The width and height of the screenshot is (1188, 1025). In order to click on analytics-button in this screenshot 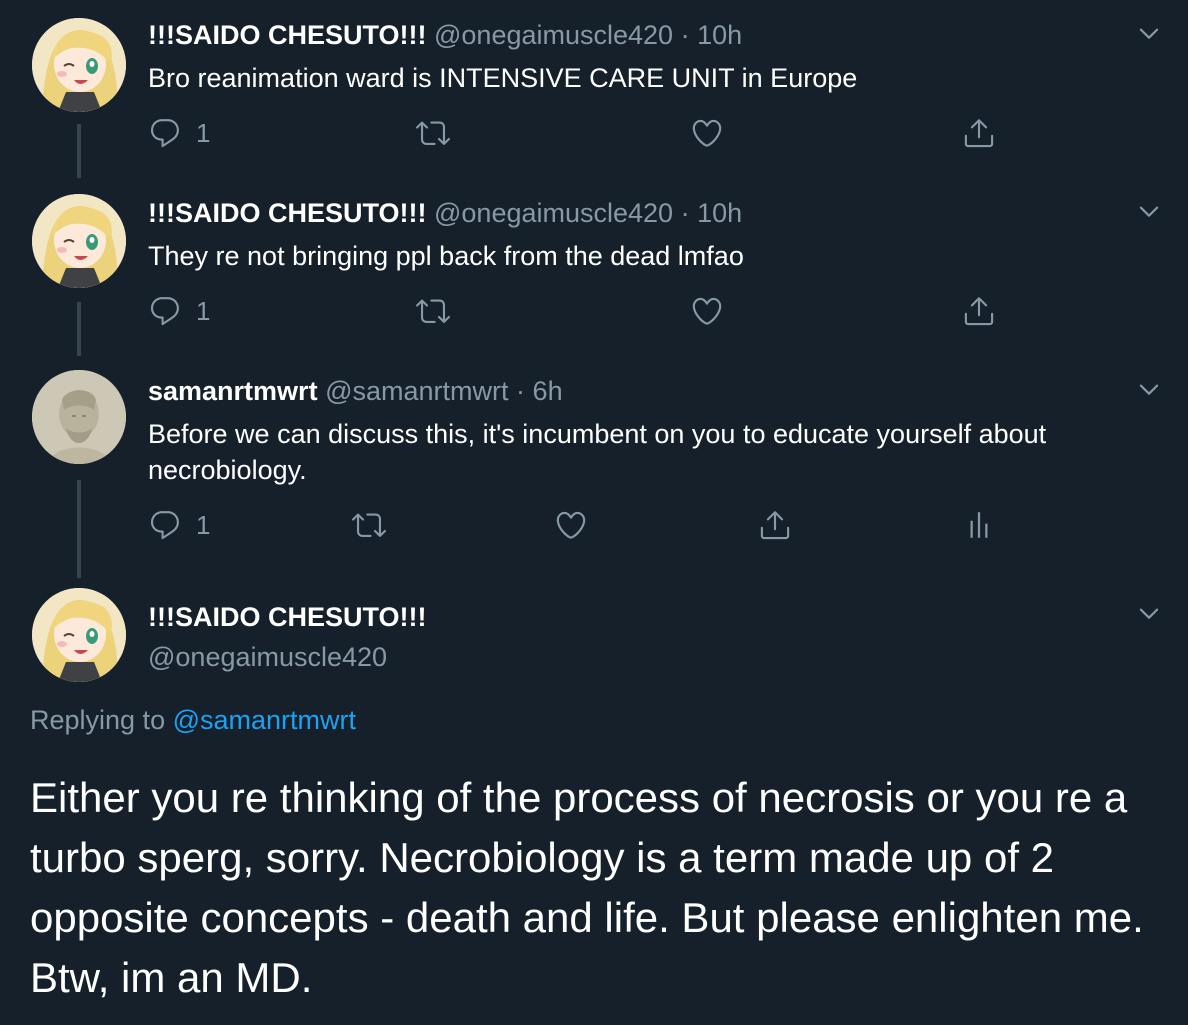, I will do `click(979, 525)`.